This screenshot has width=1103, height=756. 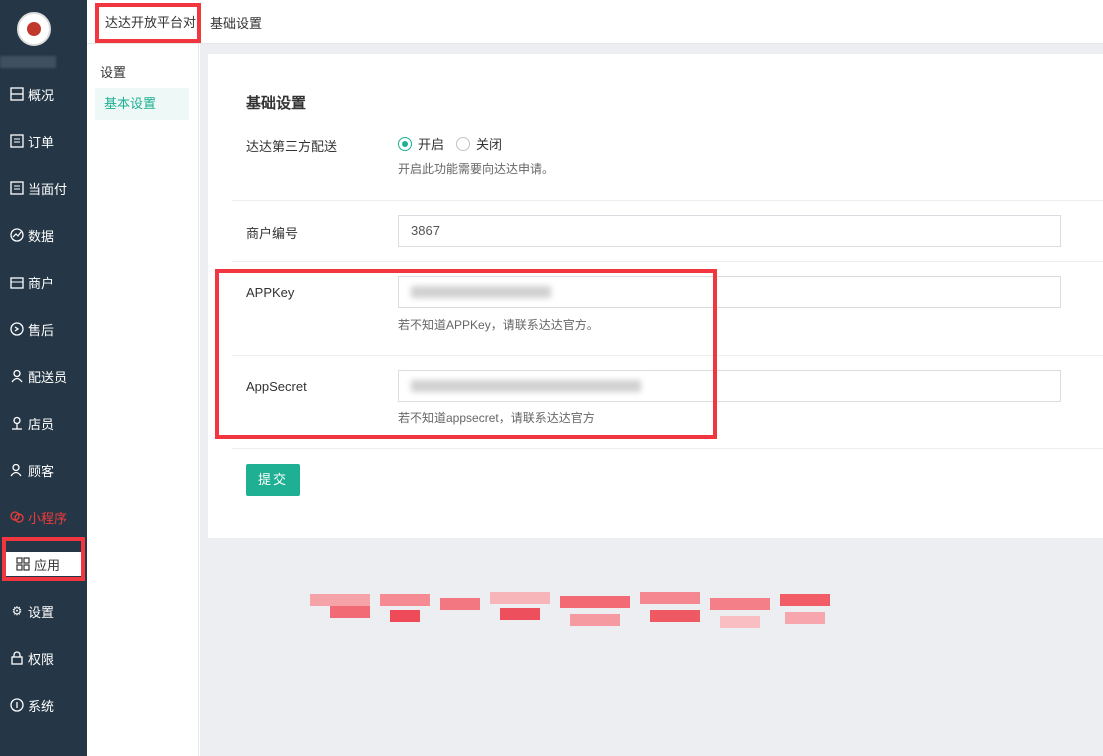 I want to click on sidebar-item-miniprogram: 小程序, so click(x=43, y=517).